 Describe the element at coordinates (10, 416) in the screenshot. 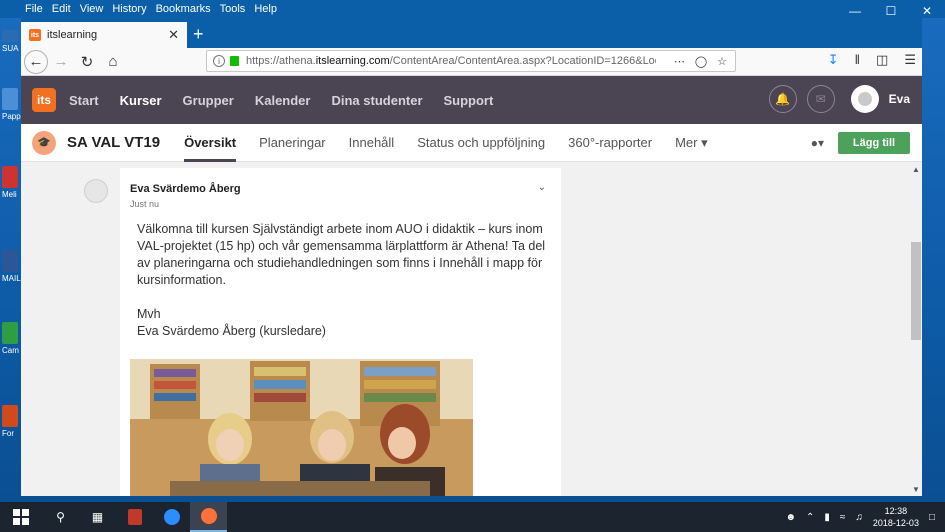

I see `powerpoint-icon` at that location.